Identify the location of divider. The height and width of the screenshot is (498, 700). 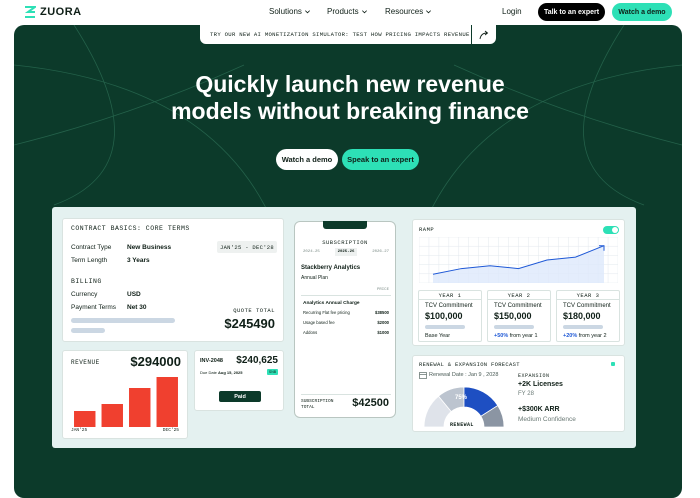
(346, 394).